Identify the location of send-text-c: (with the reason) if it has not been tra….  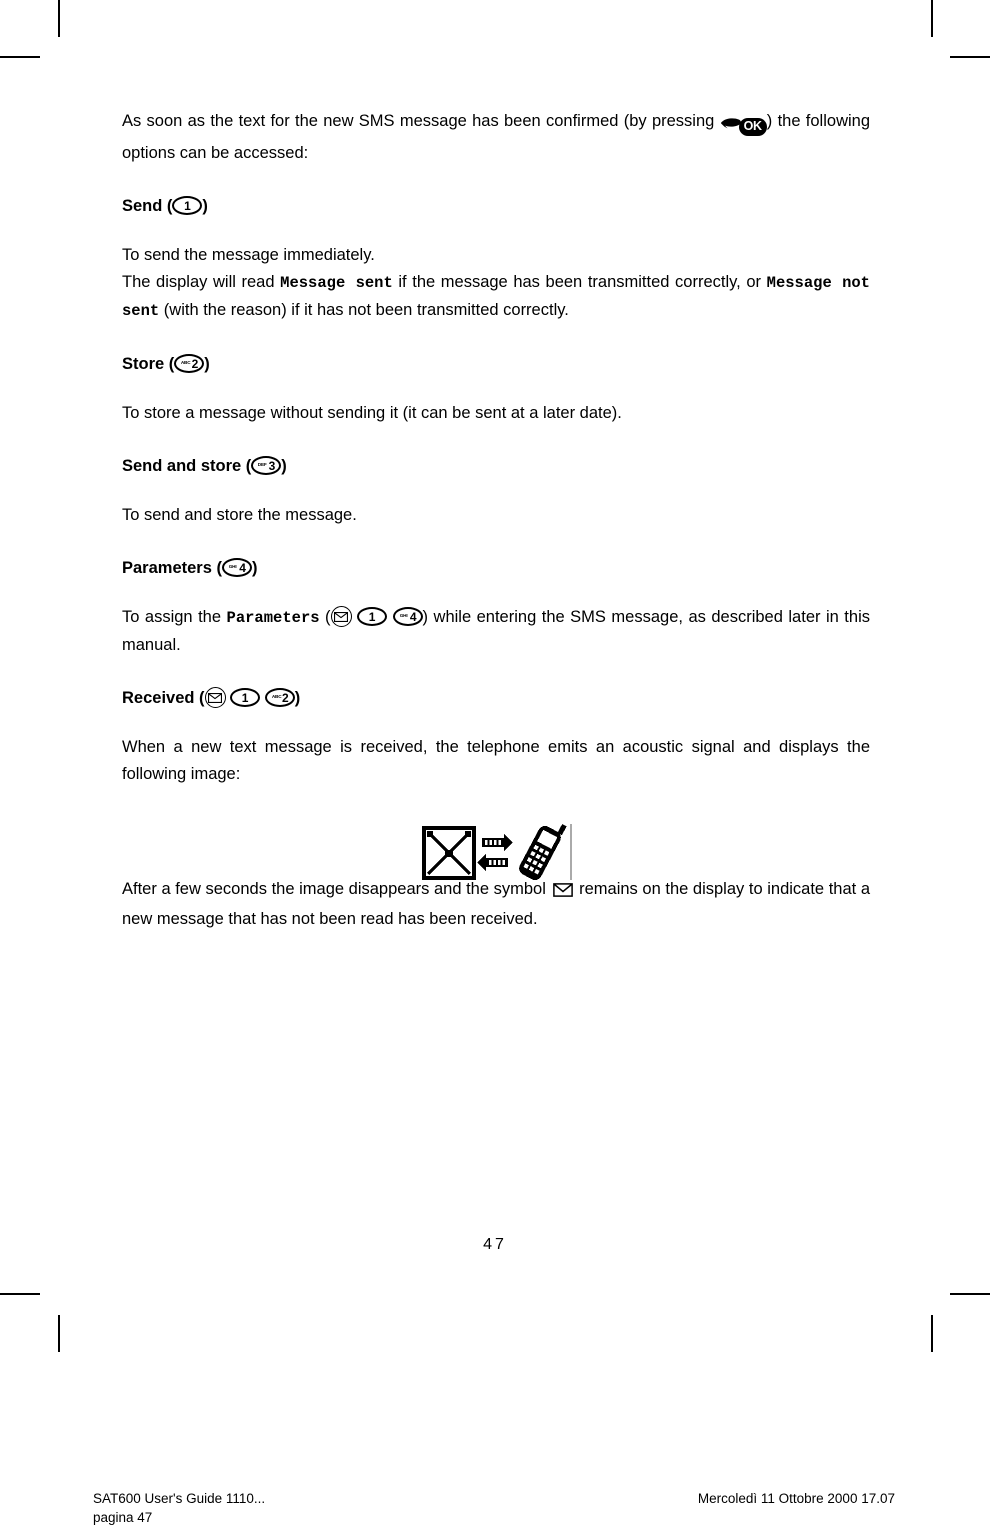
(364, 310).